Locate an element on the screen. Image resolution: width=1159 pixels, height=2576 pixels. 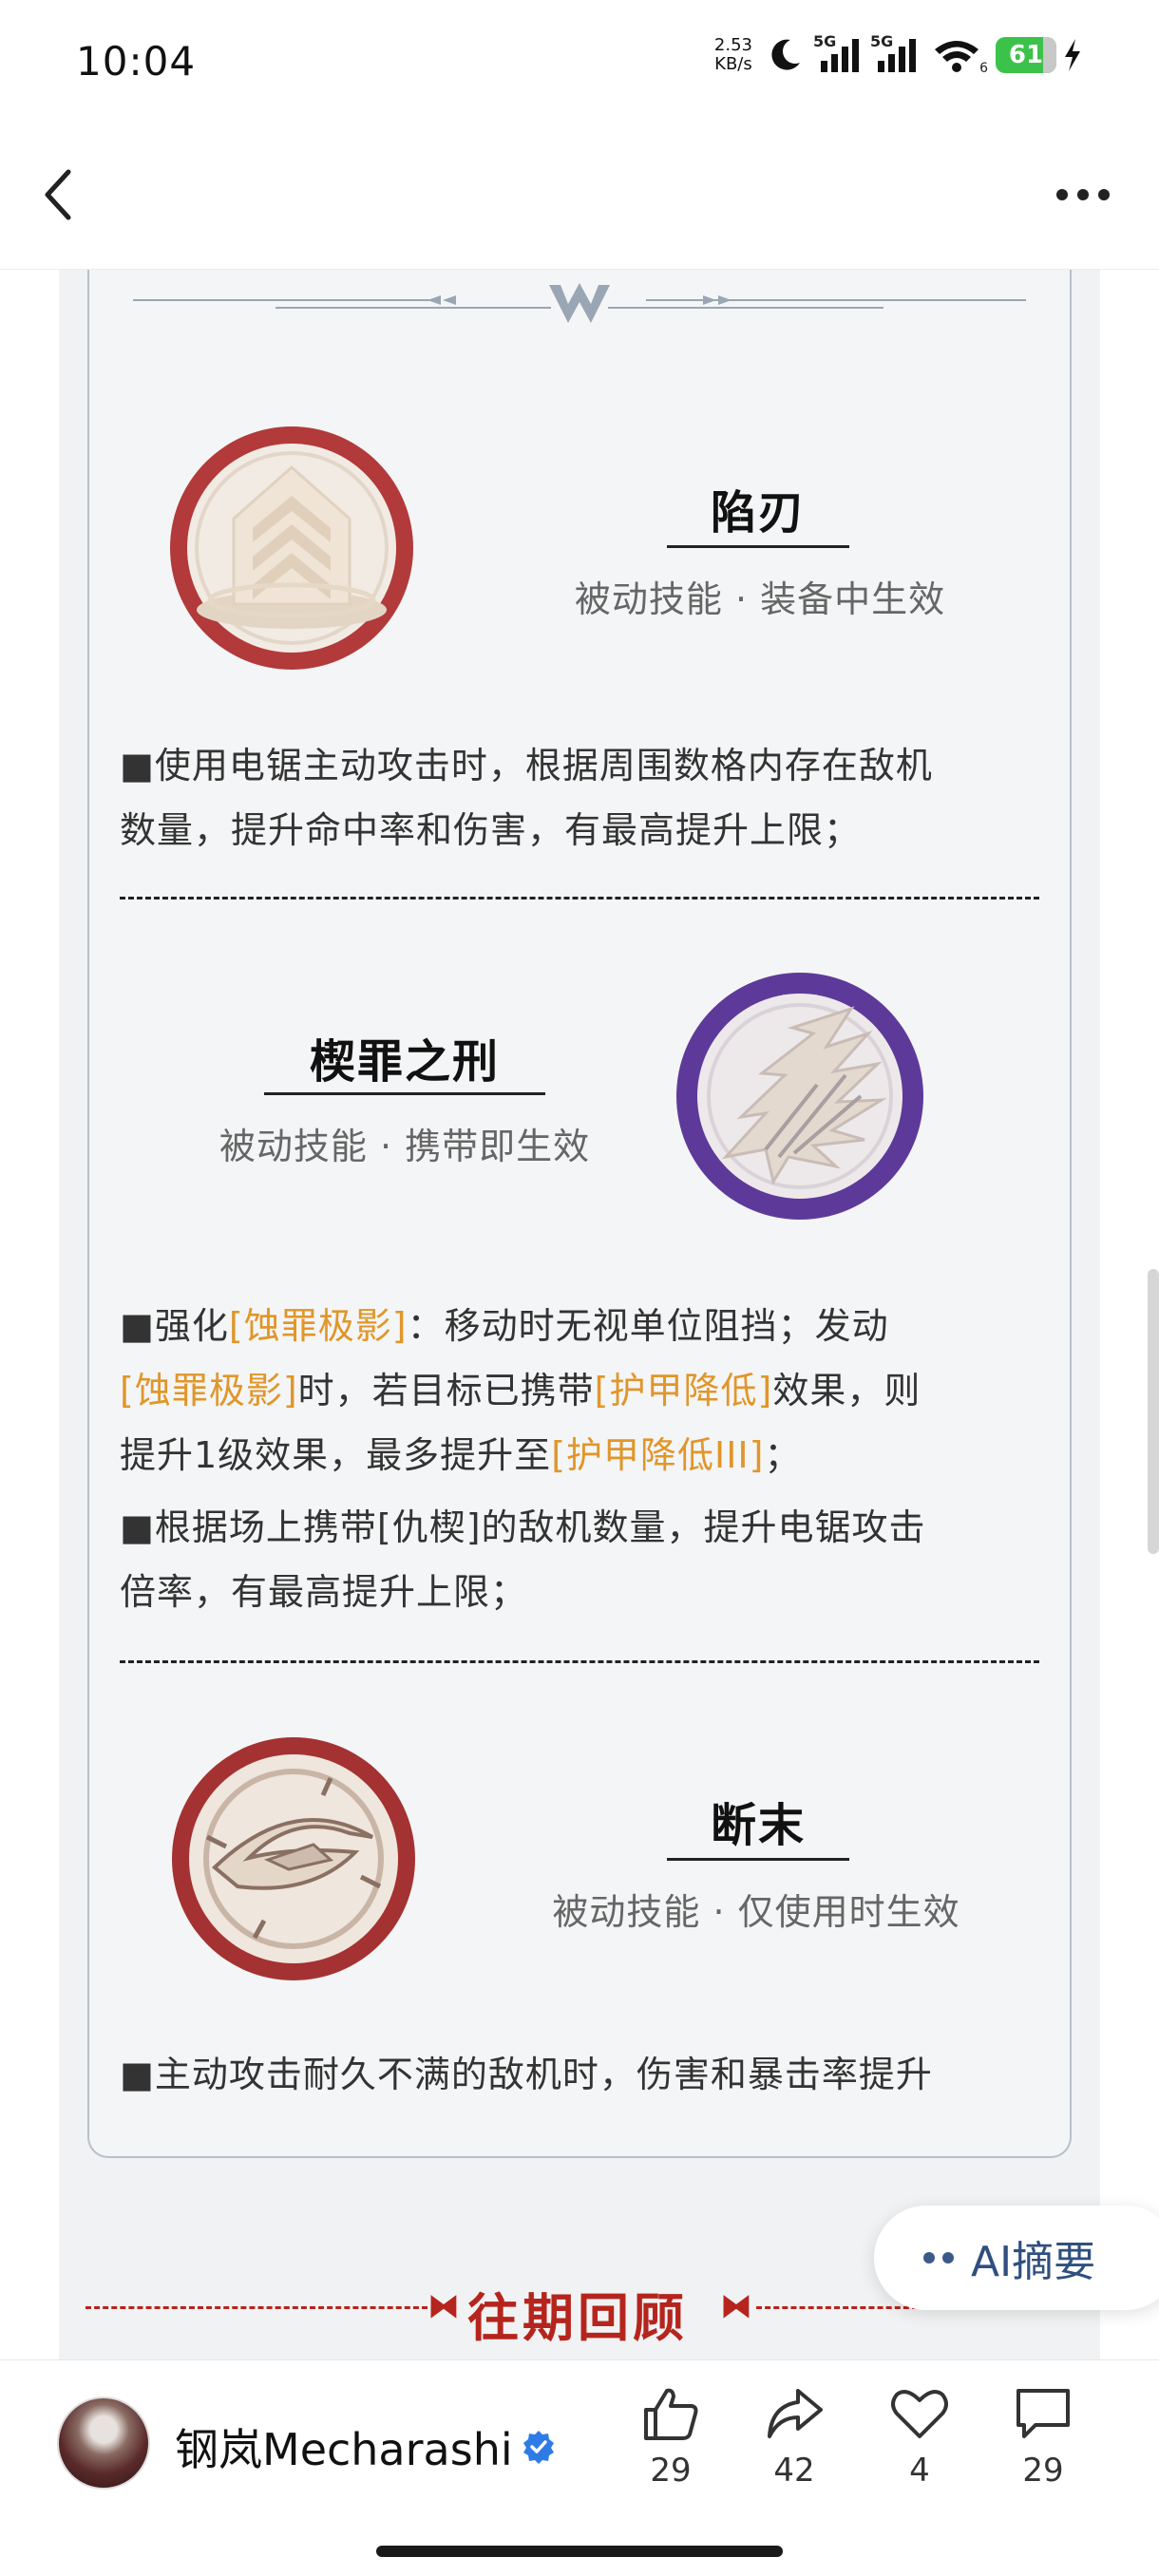
status-icons: 2.53 KB/s 5G 5G 6 61 is located at coordinates (898, 54).